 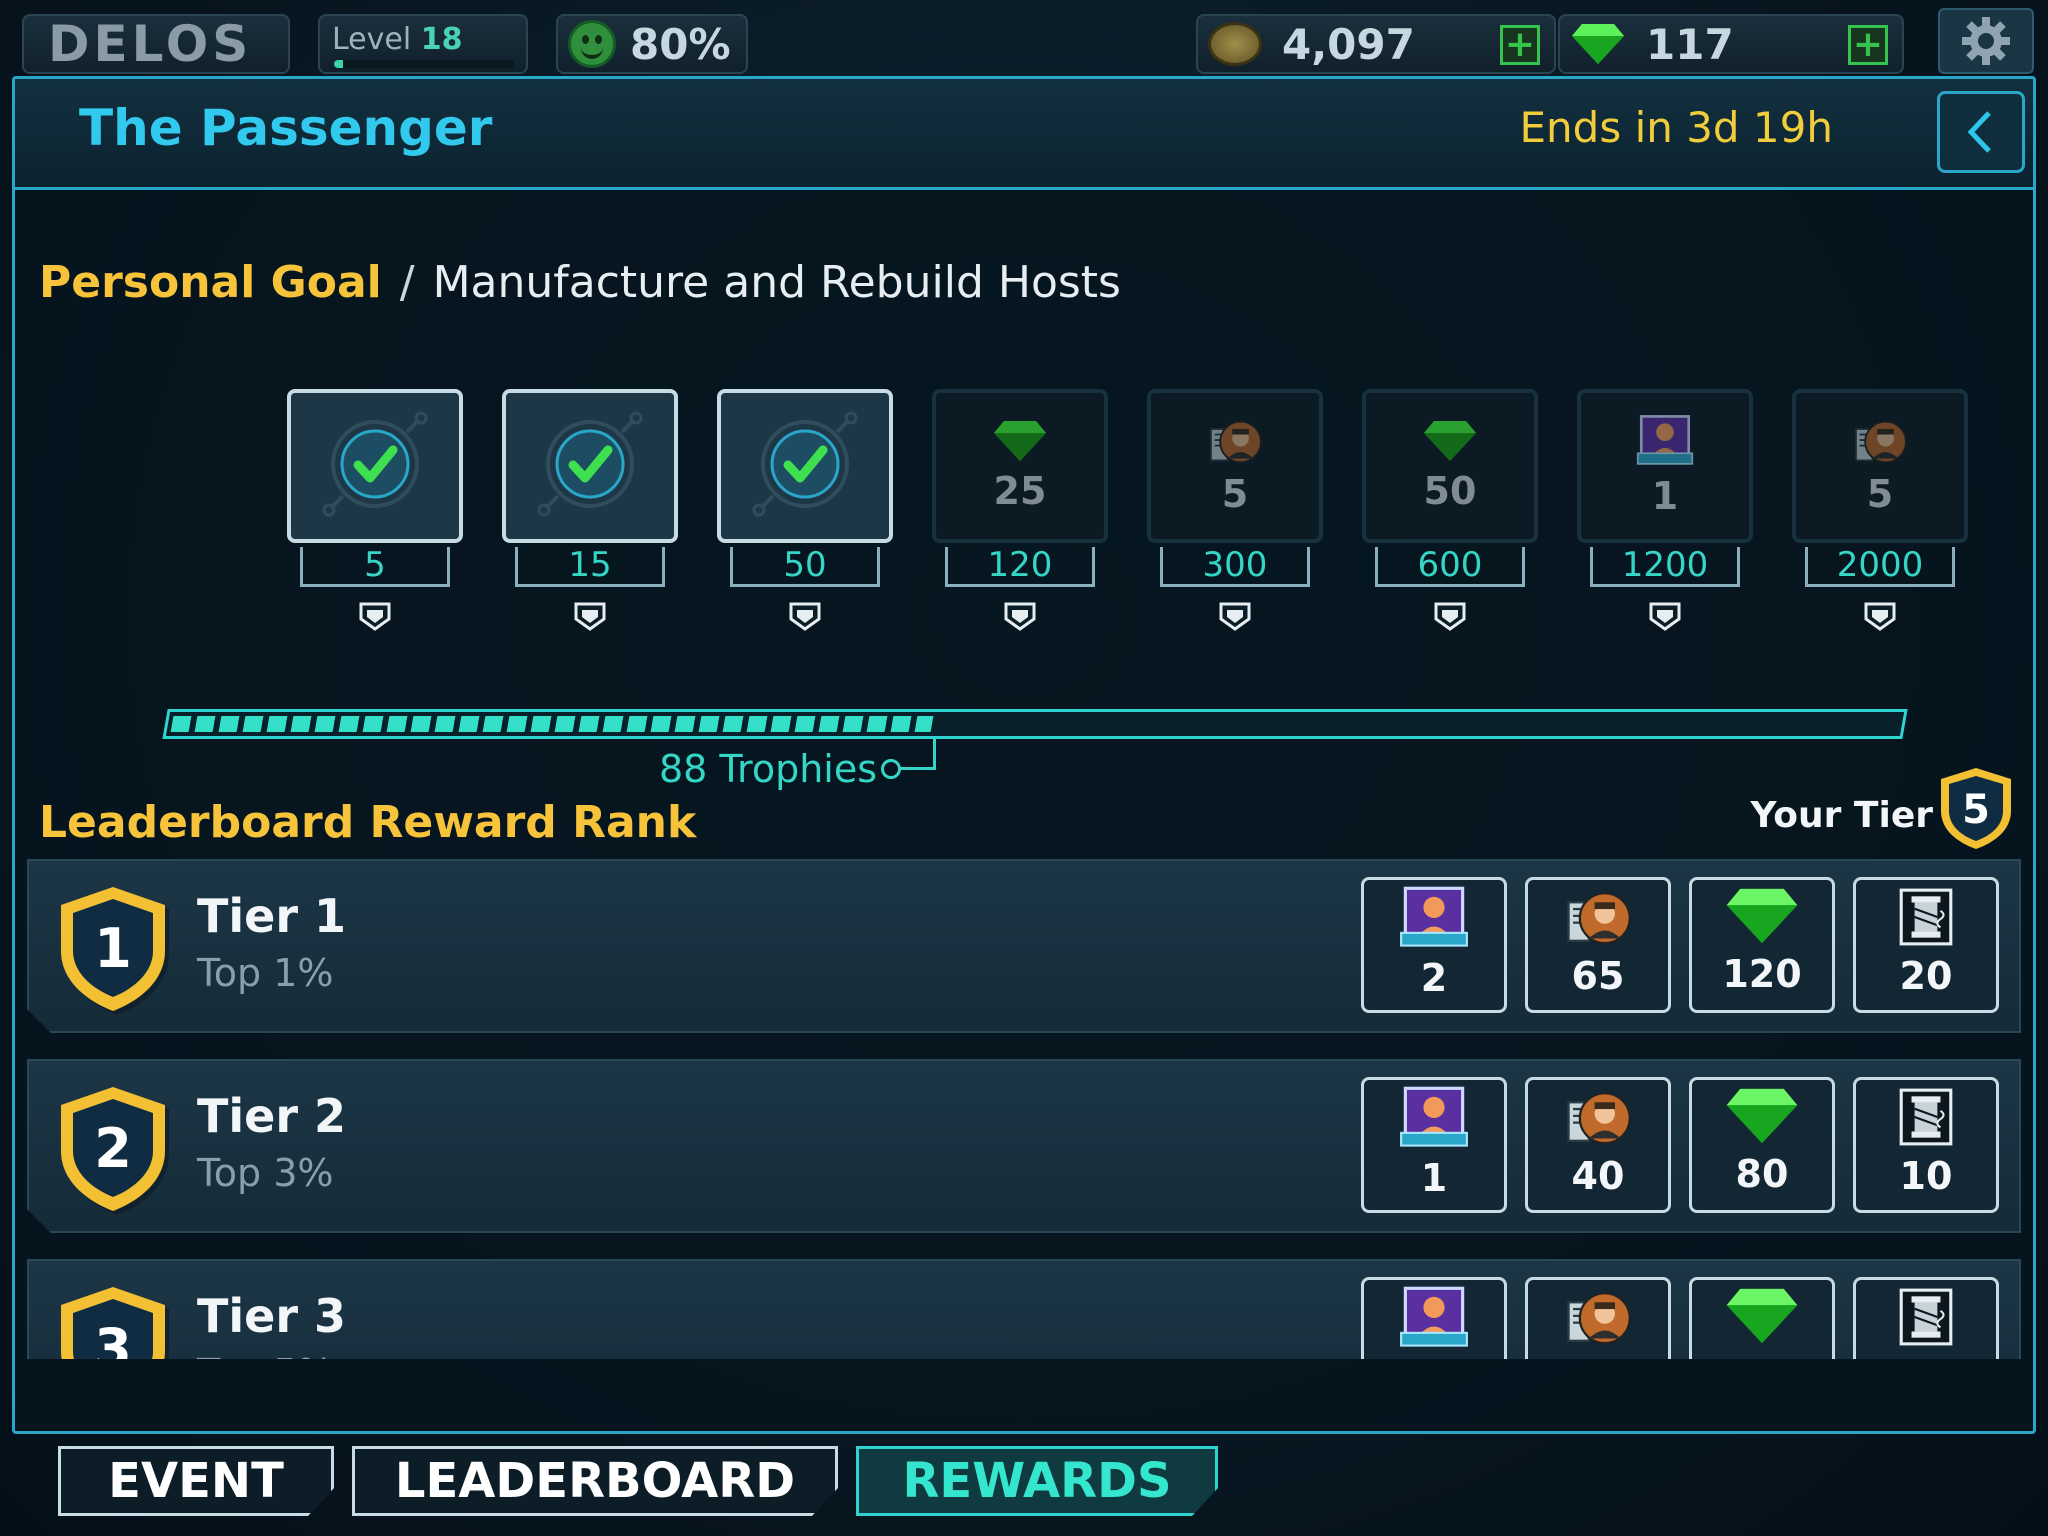 I want to click on milestone-box: 25, so click(x=1020, y=466).